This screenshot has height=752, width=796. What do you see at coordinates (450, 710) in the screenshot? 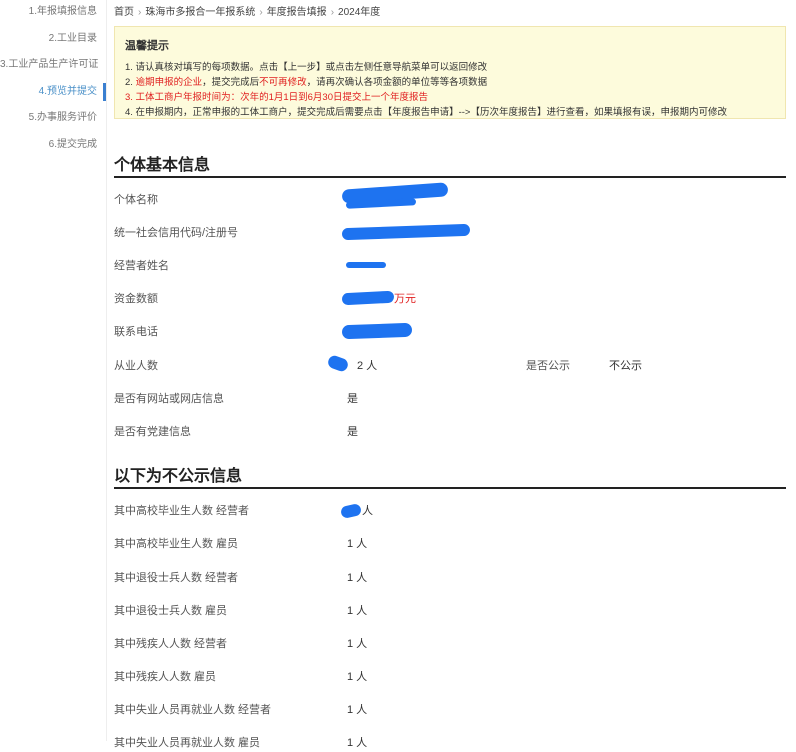
I see `table-row: 其中失业人员再就业人数 经营者 1 人` at bounding box center [450, 710].